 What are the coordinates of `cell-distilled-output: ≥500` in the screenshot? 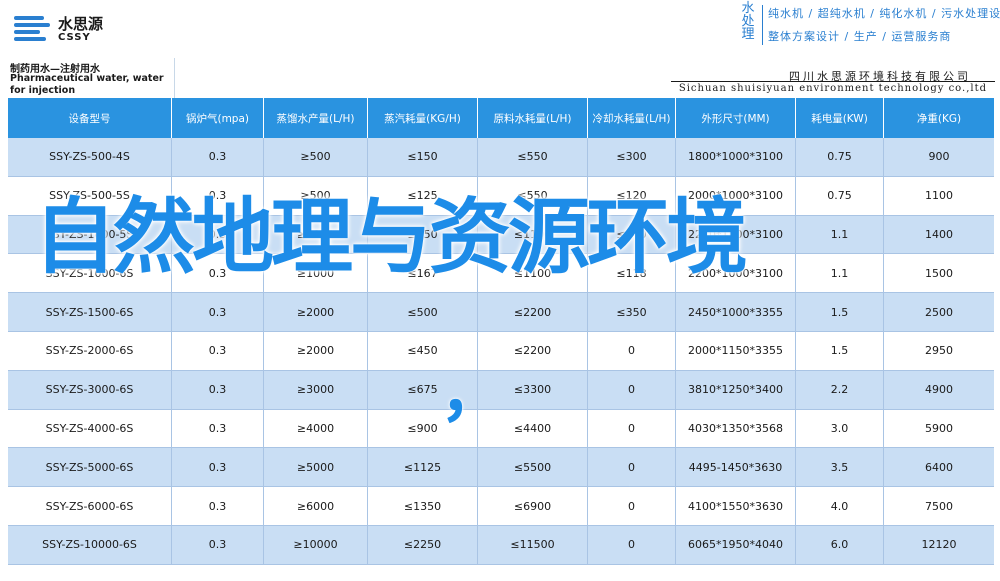 It's located at (316, 157).